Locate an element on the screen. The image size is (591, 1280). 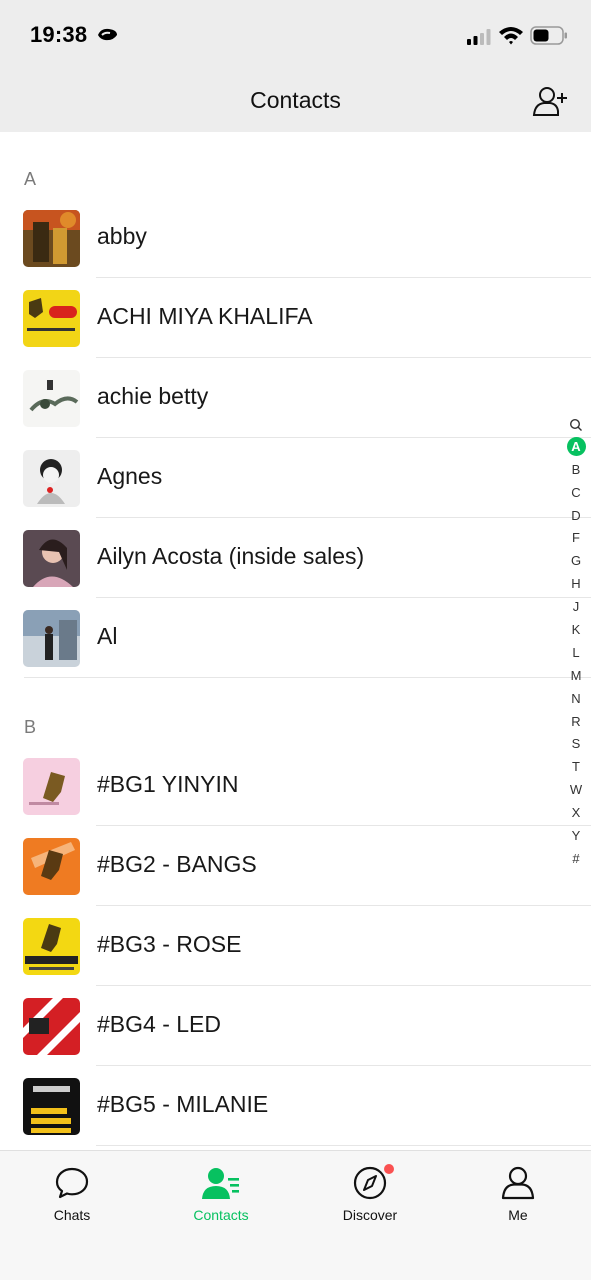
index-letter-s: S is located at coordinates (576, 744).